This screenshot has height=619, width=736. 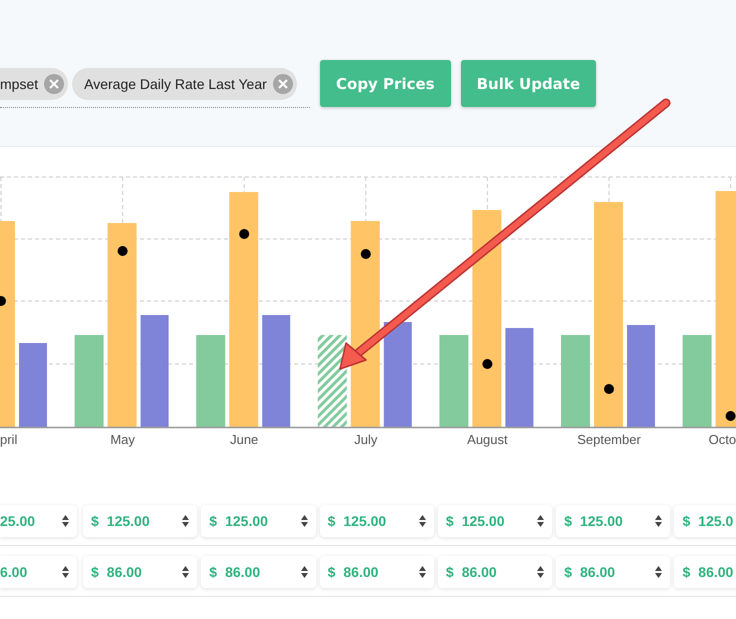 What do you see at coordinates (722, 439) in the screenshot?
I see `month-label: Octo` at bounding box center [722, 439].